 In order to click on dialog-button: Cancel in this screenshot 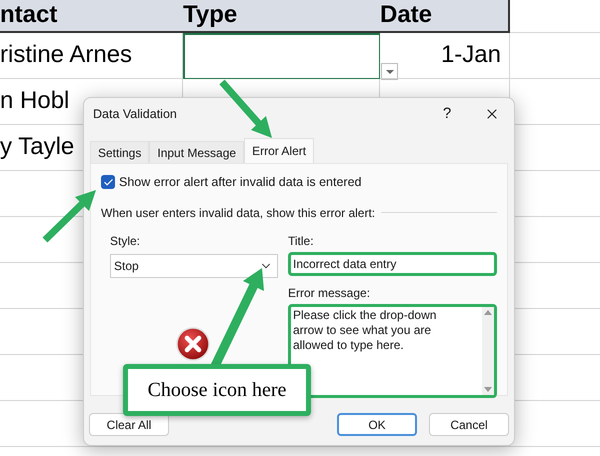, I will do `click(469, 424)`.